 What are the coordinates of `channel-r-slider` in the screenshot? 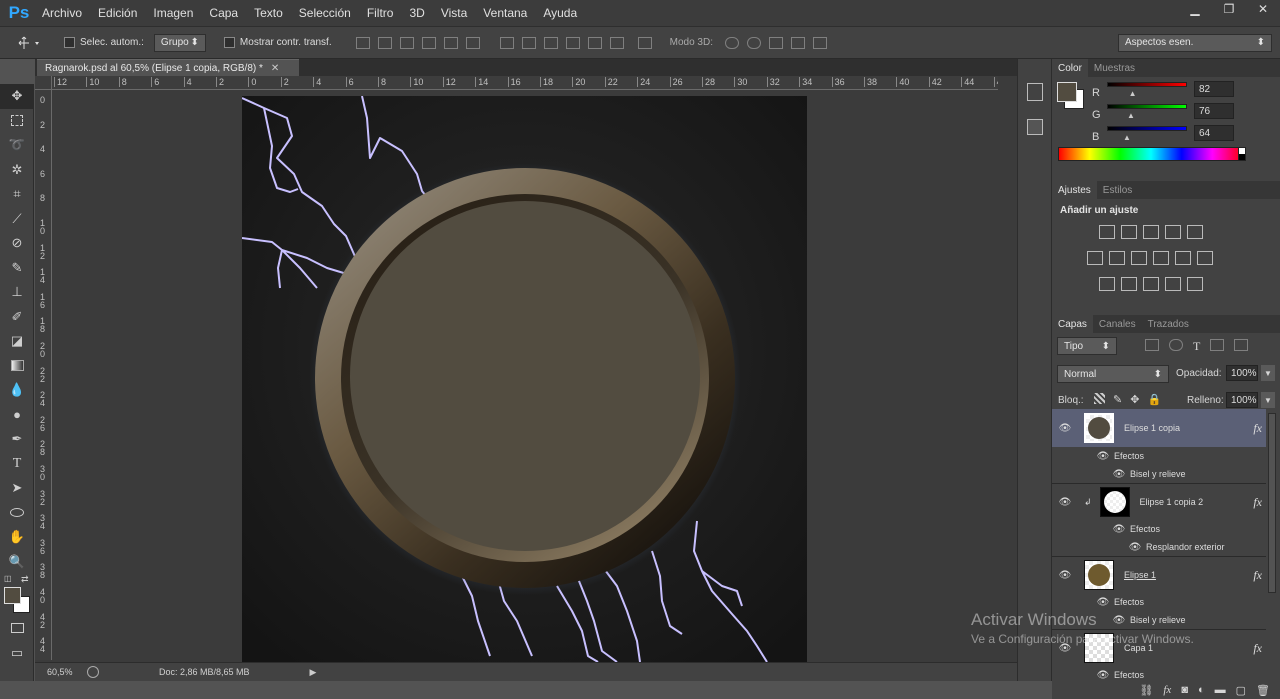 It's located at (1147, 84).